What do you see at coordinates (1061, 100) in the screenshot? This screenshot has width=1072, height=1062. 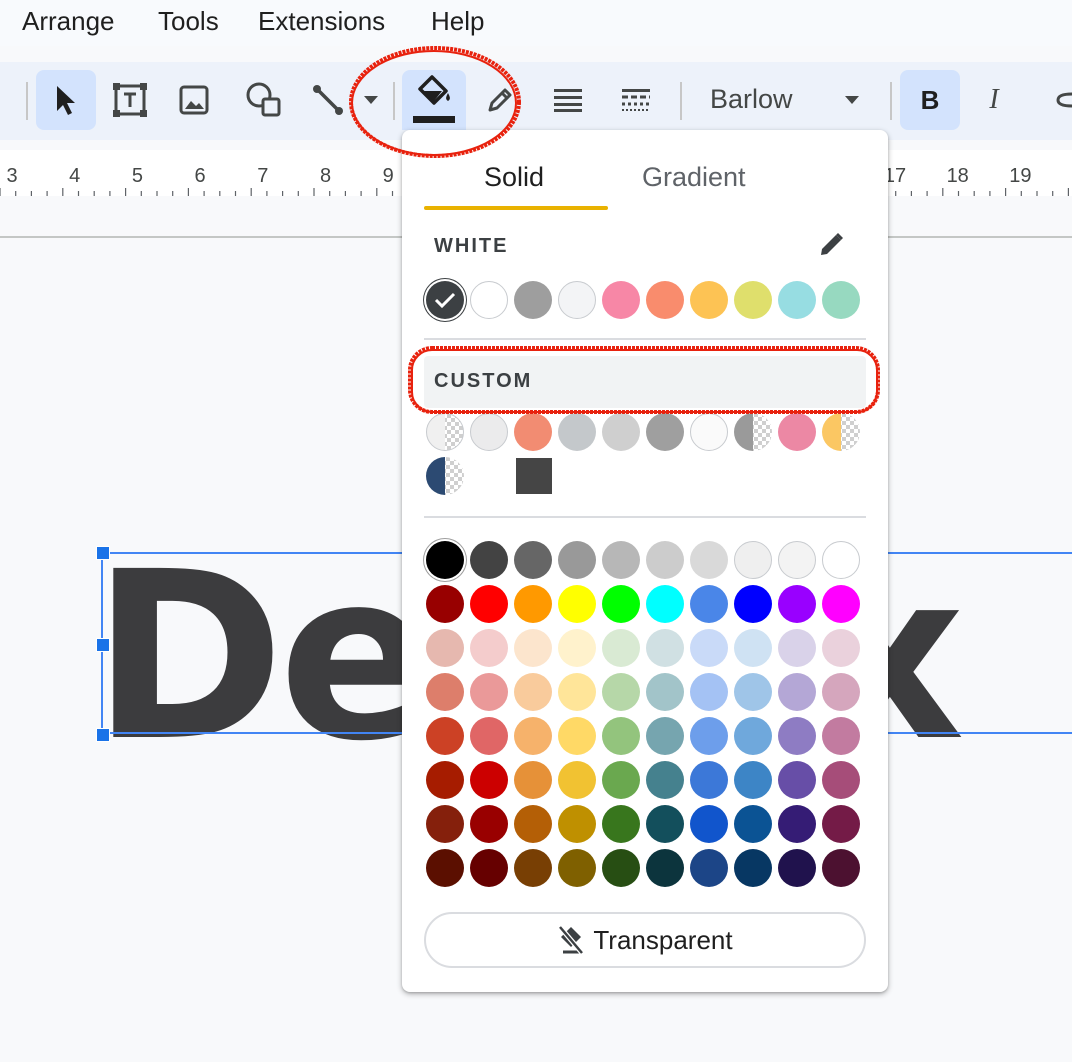 I see `more-tools-button` at bounding box center [1061, 100].